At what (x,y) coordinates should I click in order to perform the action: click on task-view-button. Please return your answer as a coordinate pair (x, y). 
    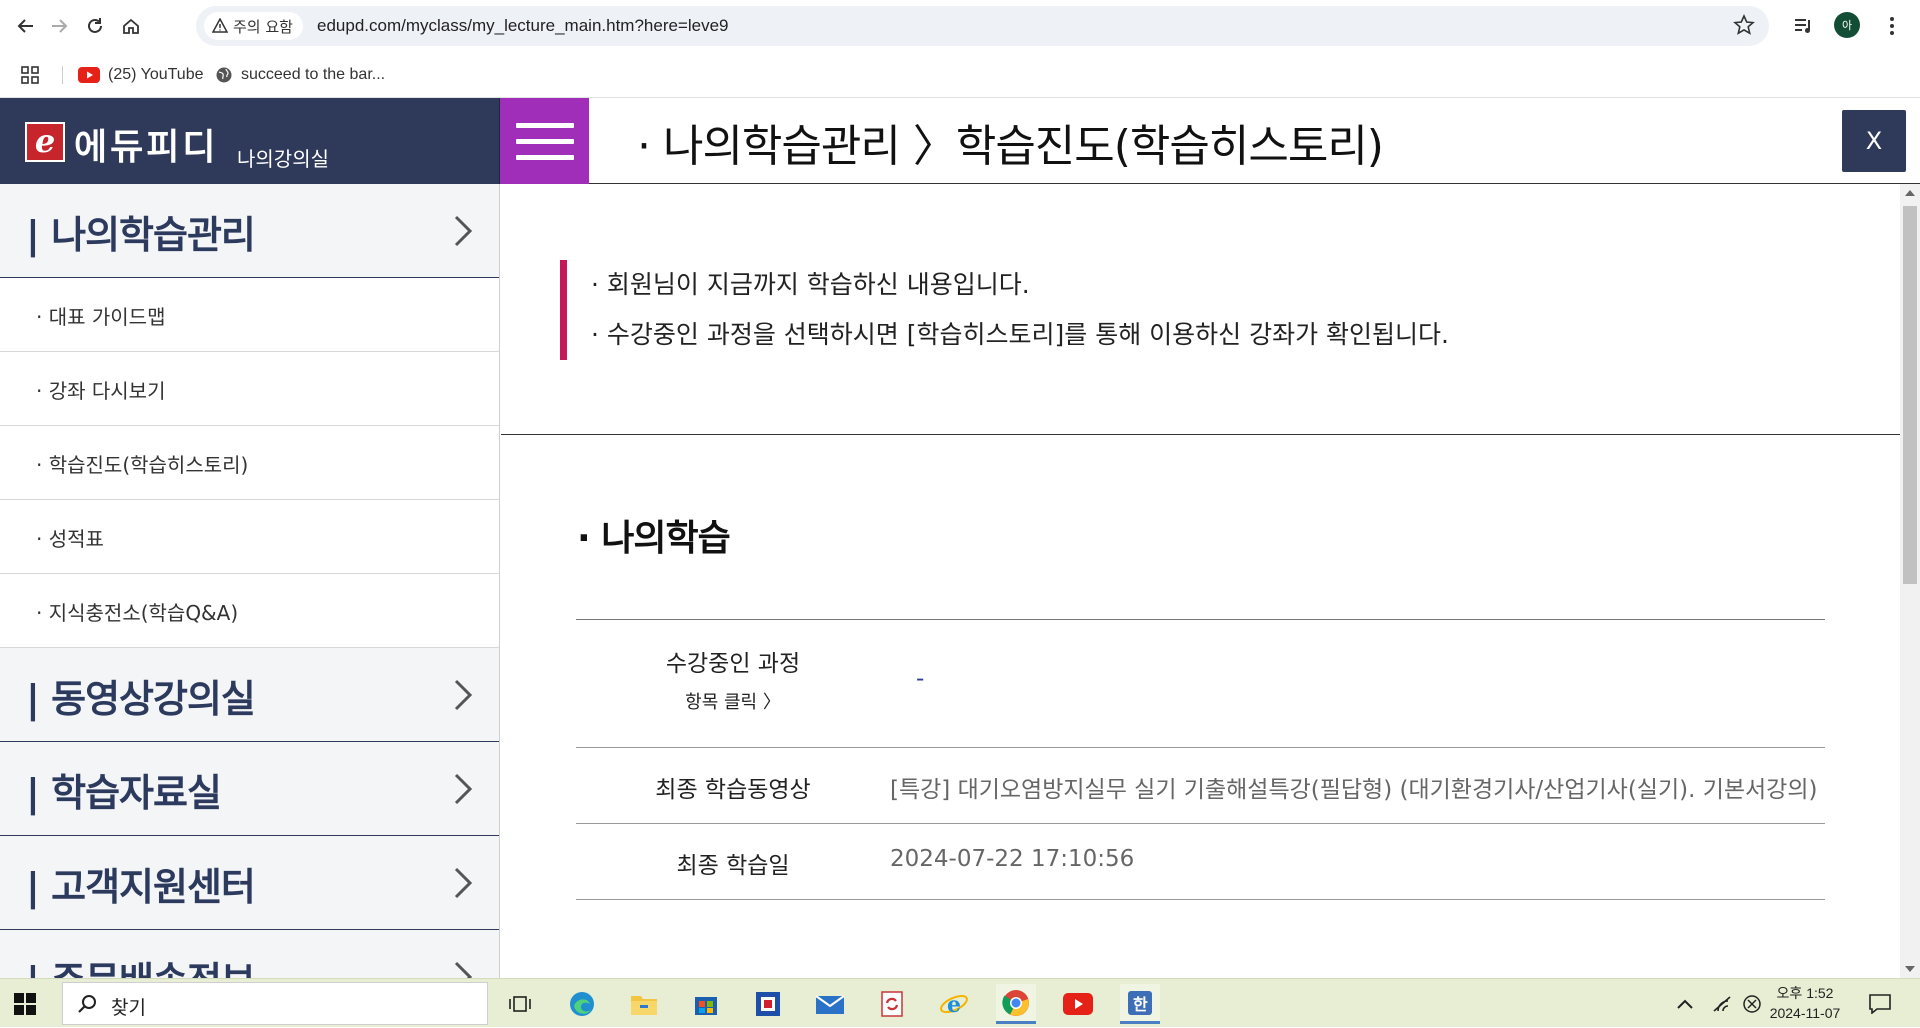
    Looking at the image, I should click on (520, 1004).